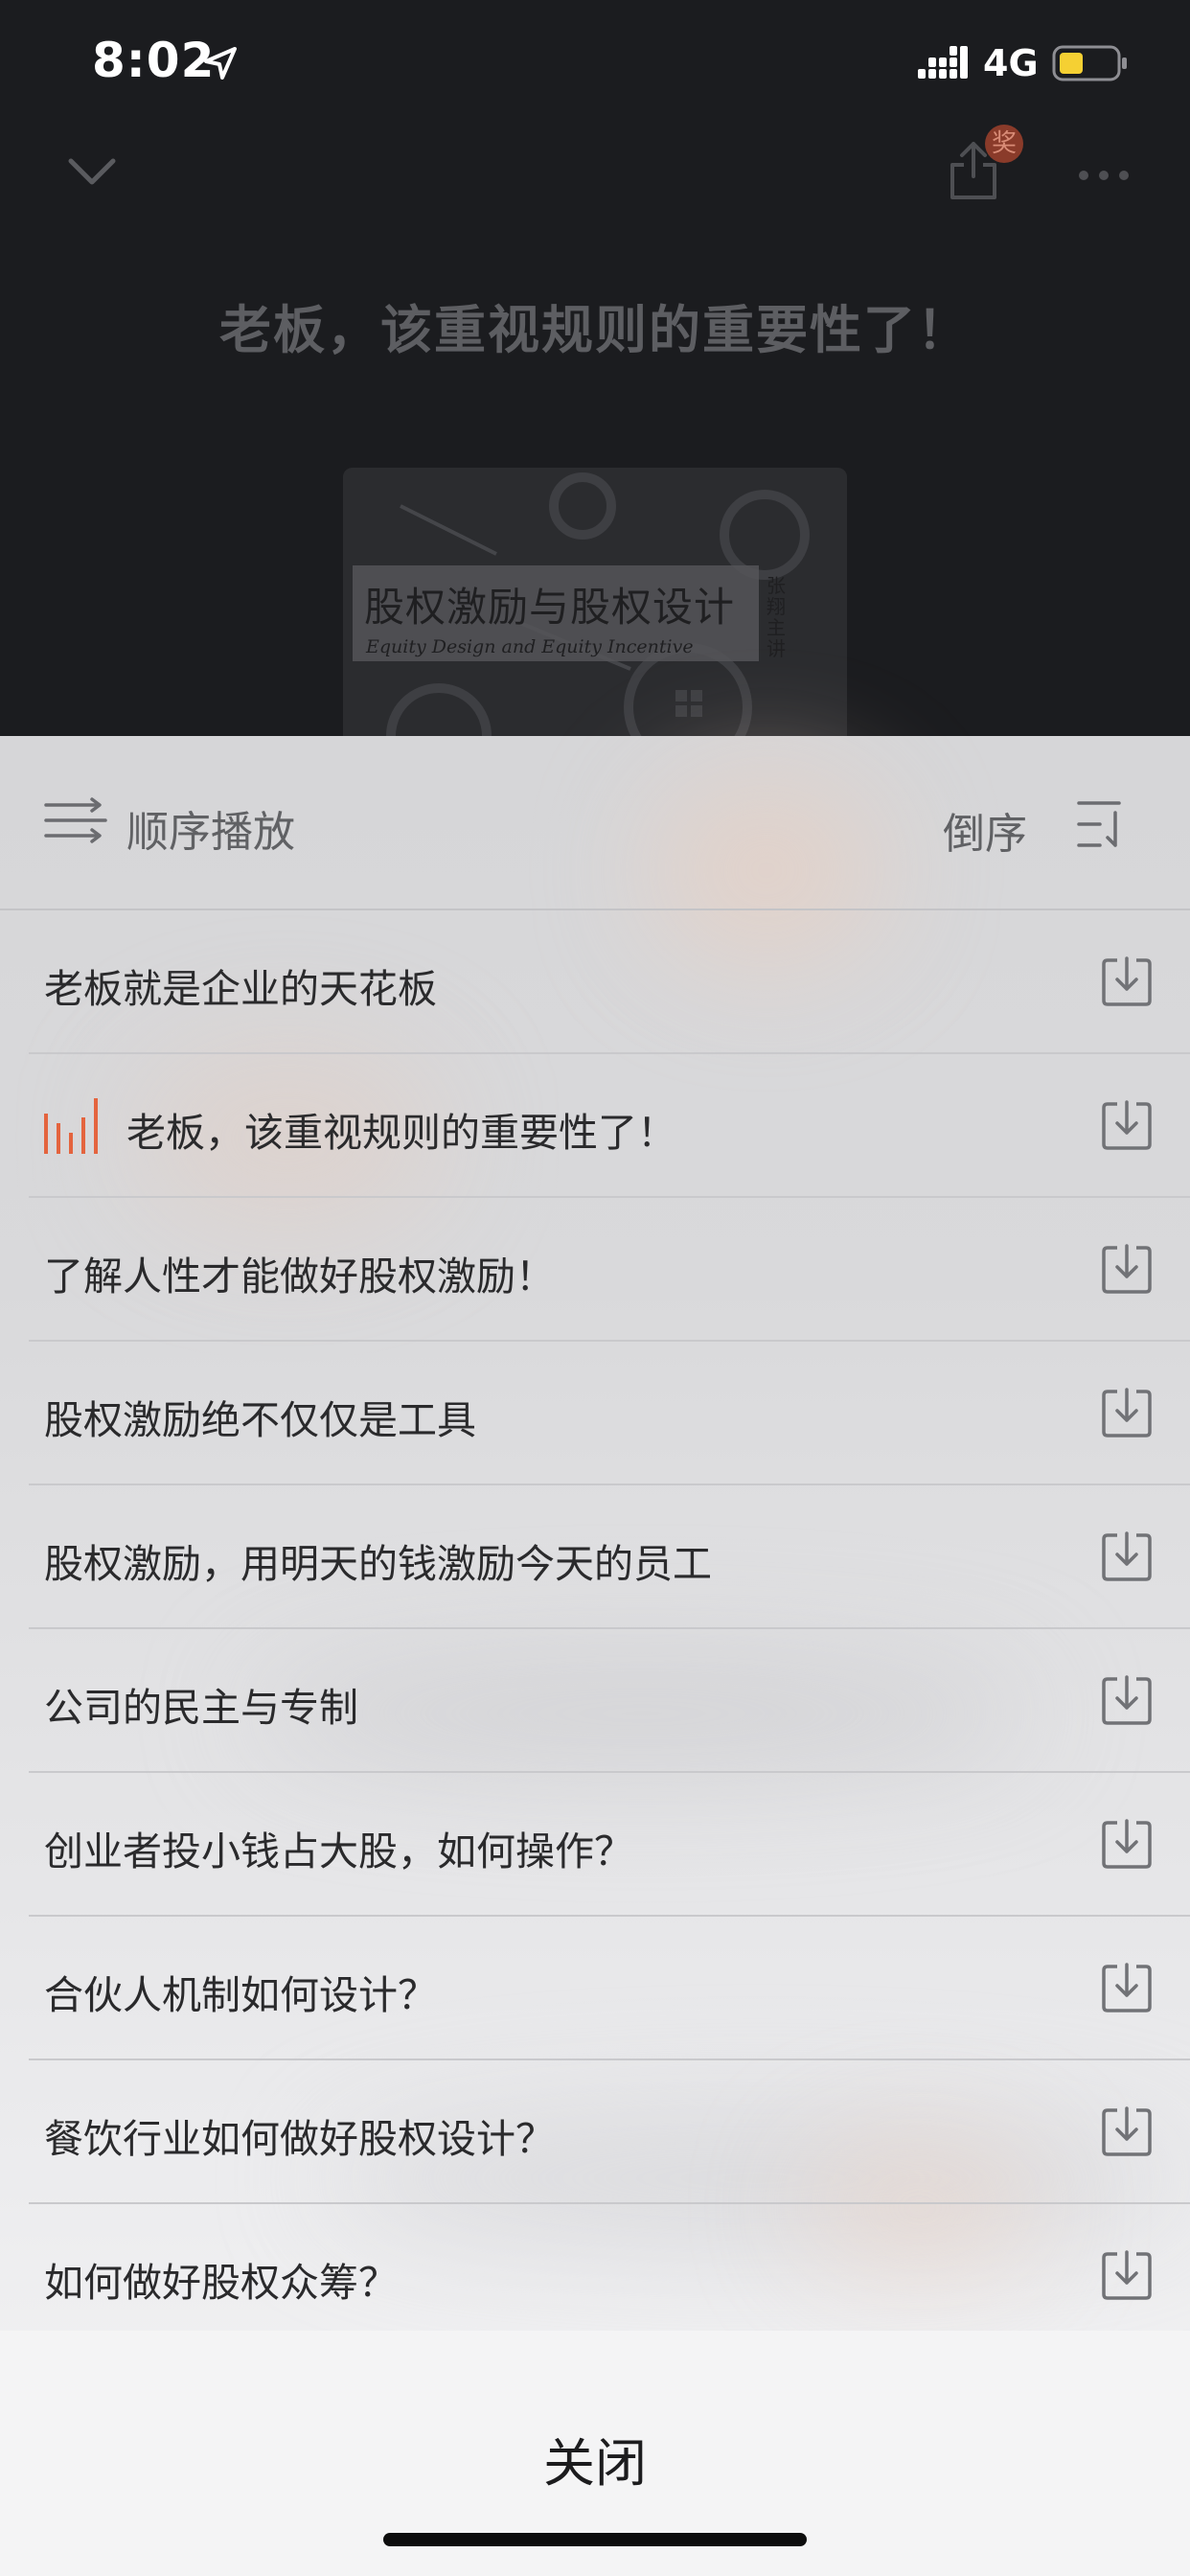 Image resolution: width=1190 pixels, height=2576 pixels. What do you see at coordinates (1090, 63) in the screenshot?
I see `battery-icon` at bounding box center [1090, 63].